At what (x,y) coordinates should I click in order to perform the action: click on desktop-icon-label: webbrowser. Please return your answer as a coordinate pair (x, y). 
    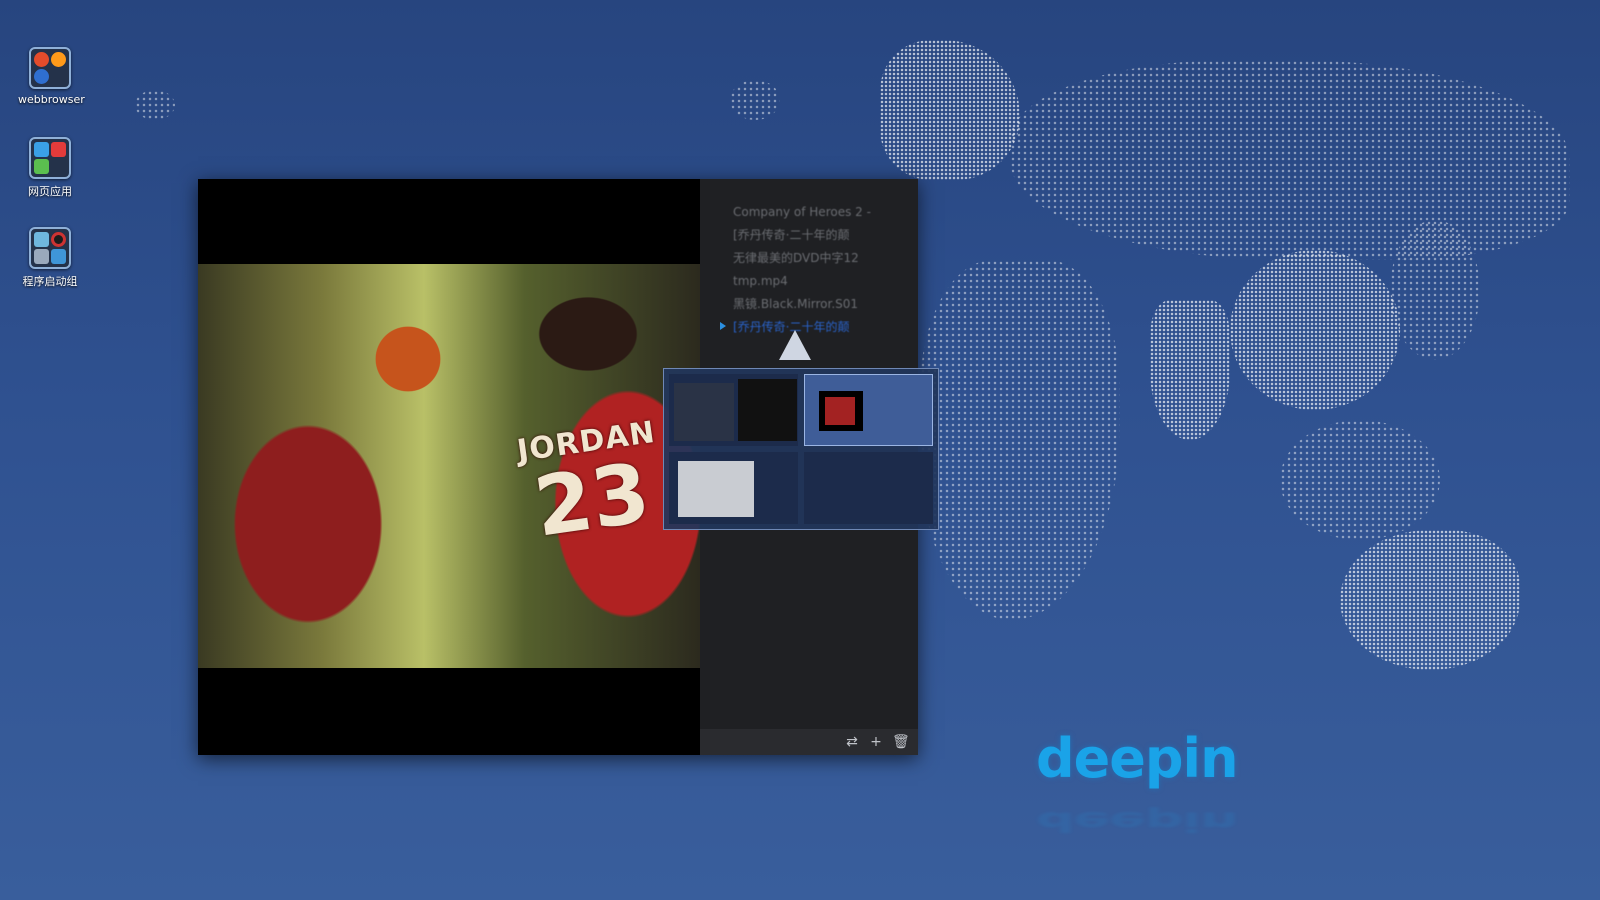
    Looking at the image, I should click on (51, 99).